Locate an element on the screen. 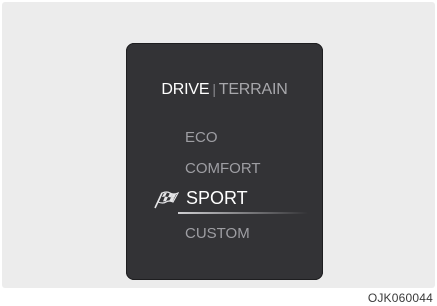  mode-item-label: CUSTOM is located at coordinates (217, 233).